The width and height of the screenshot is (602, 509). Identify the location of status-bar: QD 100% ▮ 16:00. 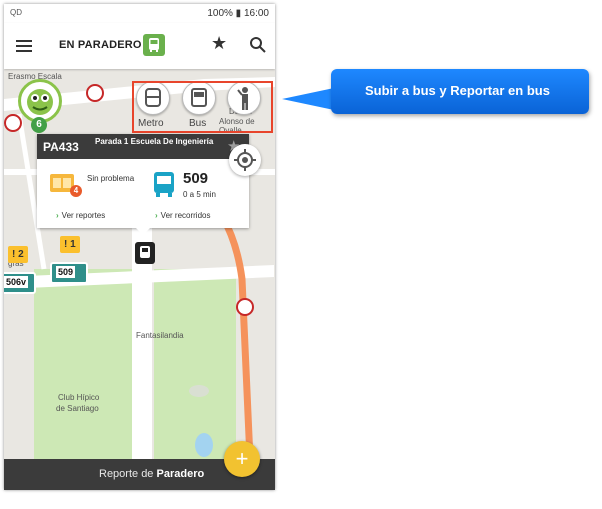
(139, 13).